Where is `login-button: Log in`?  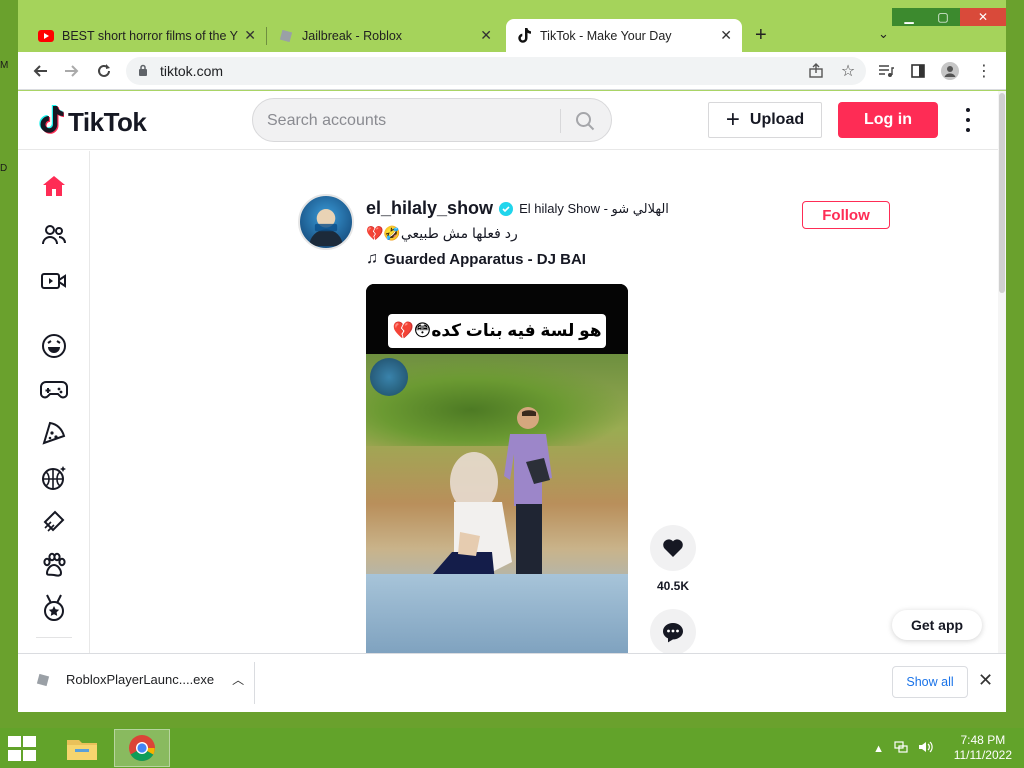
login-button: Log in is located at coordinates (888, 120).